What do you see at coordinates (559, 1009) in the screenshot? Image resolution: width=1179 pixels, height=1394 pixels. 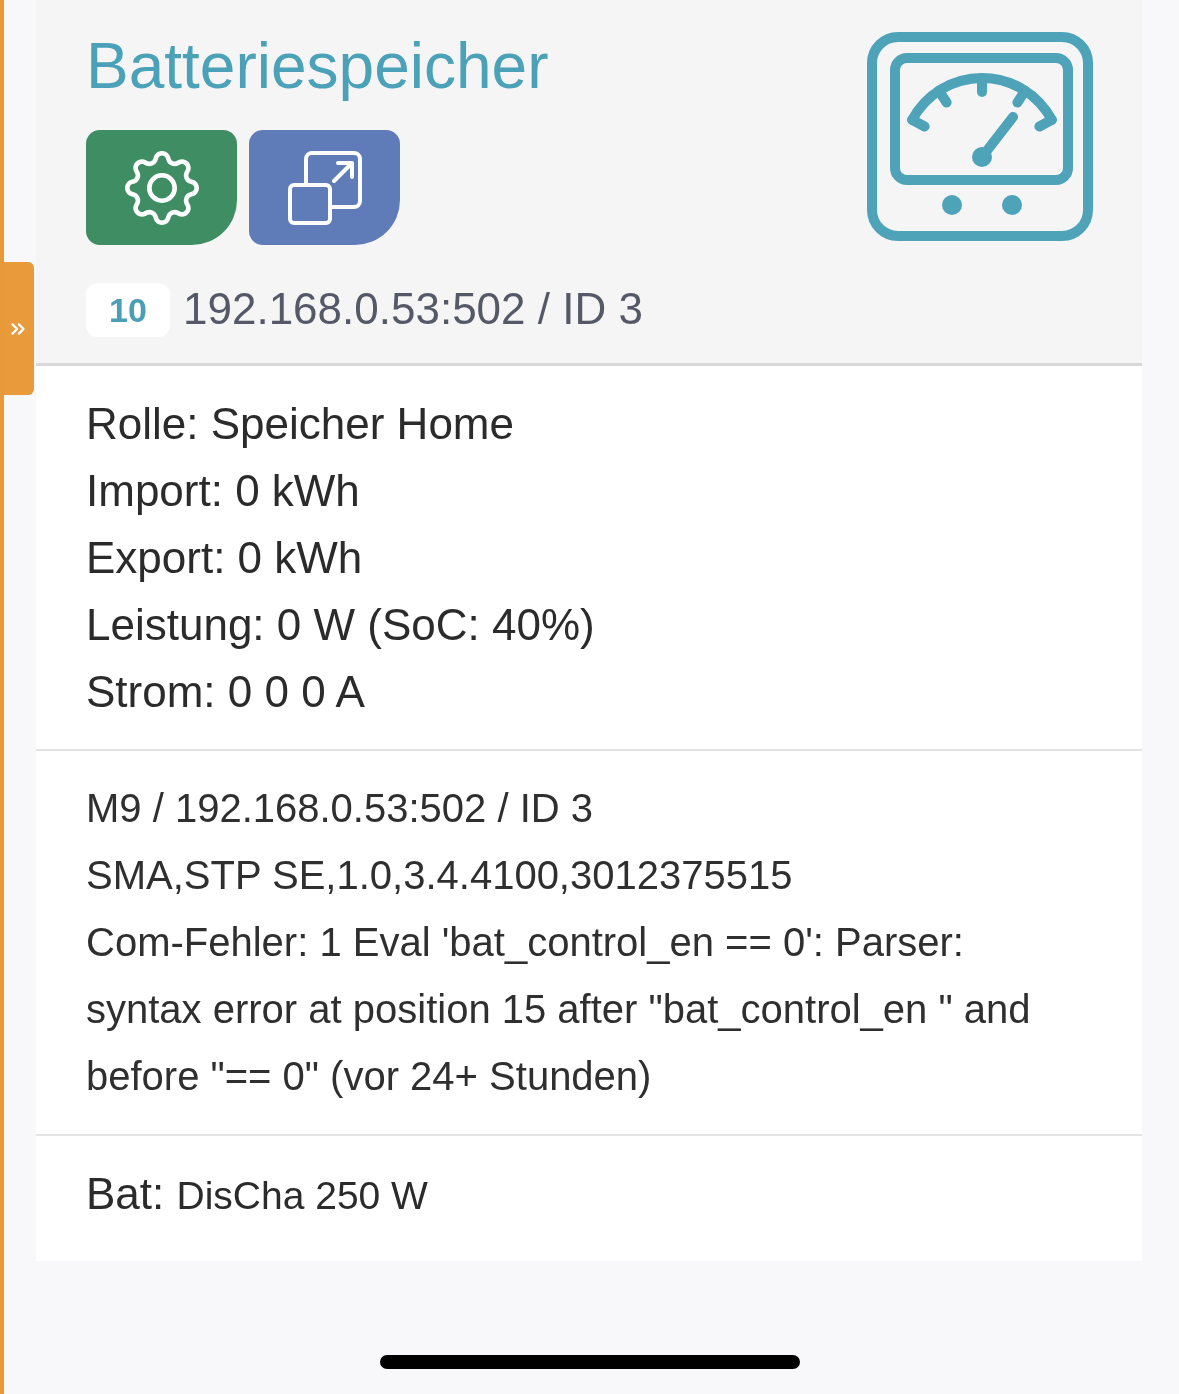 I see `device-info-text: Com-Fehler: 1 Eval 'bat_control_en == 0': Parser: syntax error at position 15 after "bat_control_en " and before "== 0" (vor 24+ Stunden)` at bounding box center [559, 1009].